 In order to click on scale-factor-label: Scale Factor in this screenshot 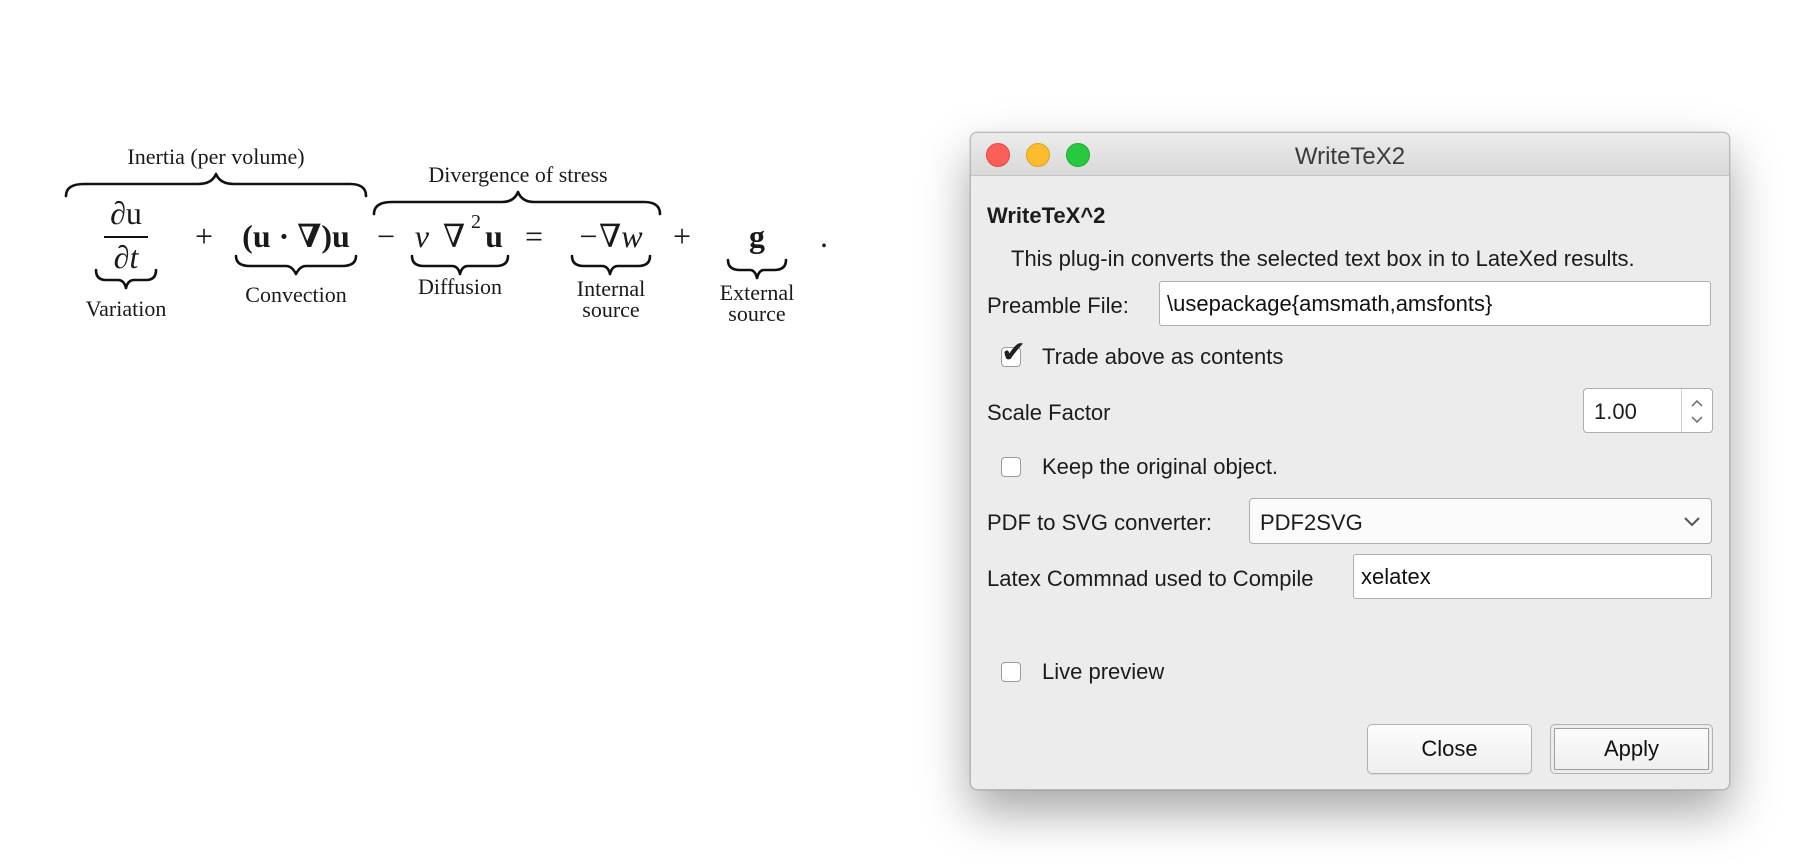, I will do `click(1049, 412)`.